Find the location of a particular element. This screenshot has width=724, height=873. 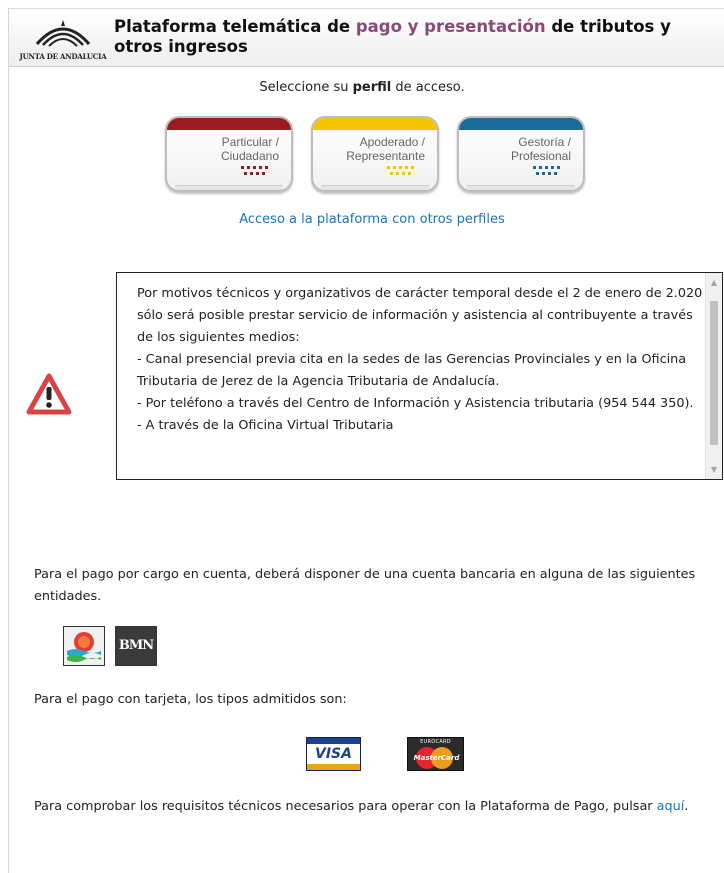

mastercard-logo: EUROCARD MasterCard is located at coordinates (435, 754).